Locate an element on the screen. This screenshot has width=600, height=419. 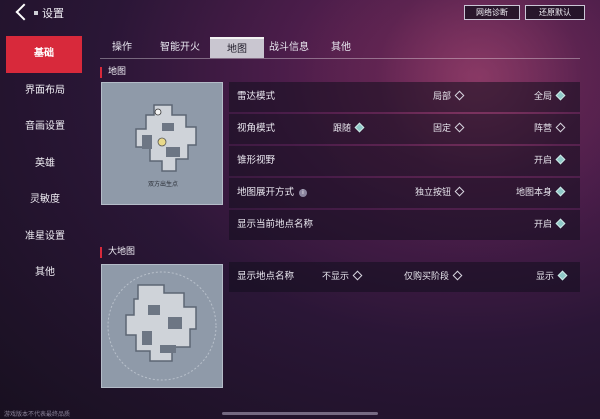
sidebar-item-crosshair: 准星设置 is located at coordinates (45, 237).